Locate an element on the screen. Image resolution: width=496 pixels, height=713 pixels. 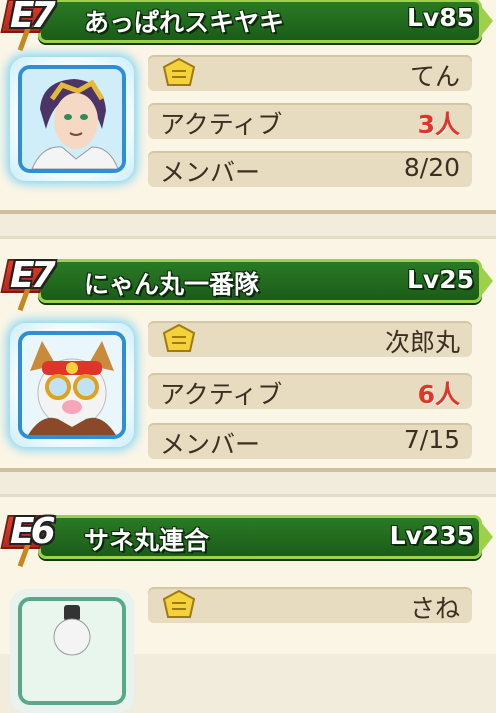
active-row: アクティブ 6人 is located at coordinates (310, 391).